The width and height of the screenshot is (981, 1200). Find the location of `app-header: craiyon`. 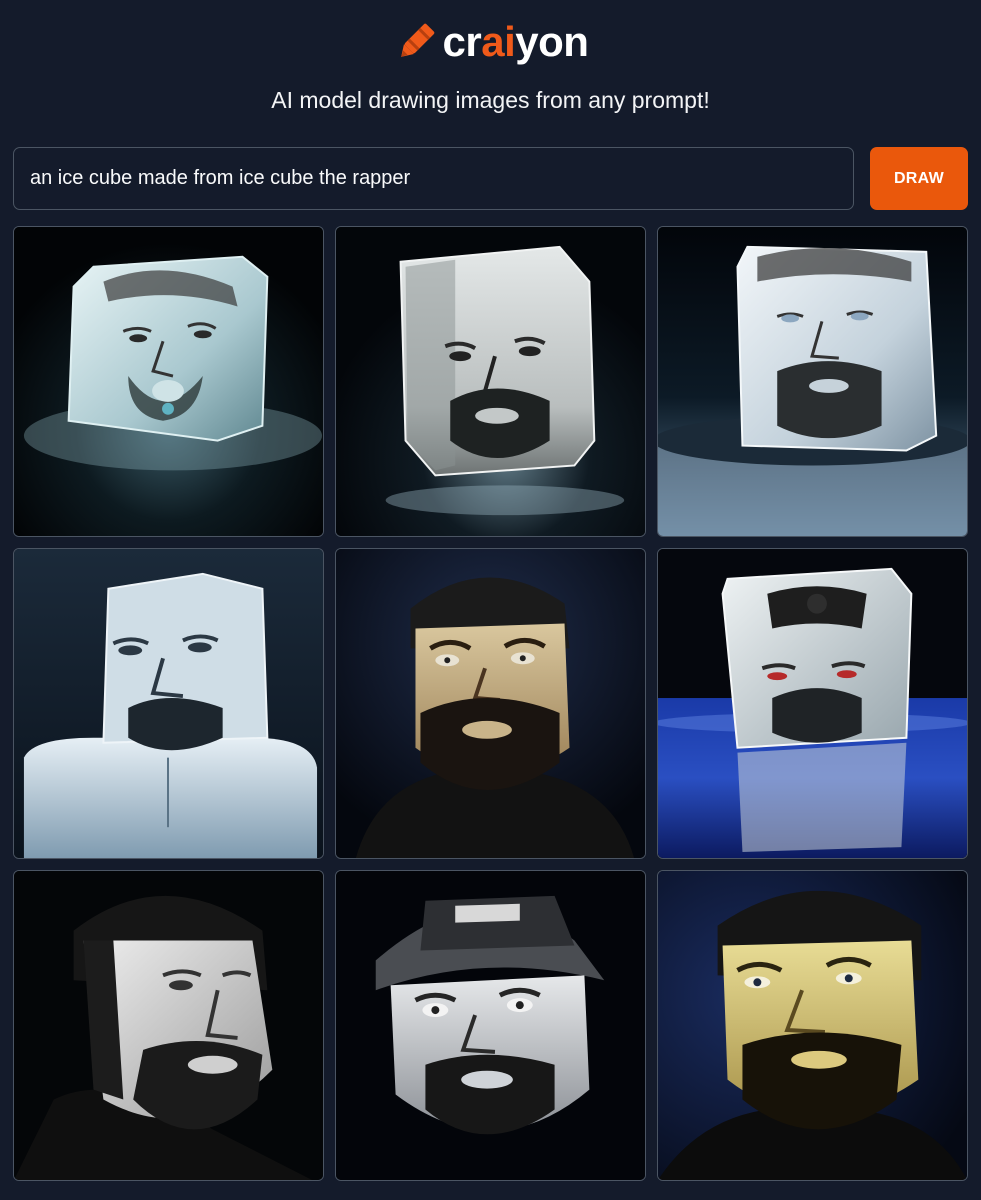

app-header: craiyon is located at coordinates (490, 42).